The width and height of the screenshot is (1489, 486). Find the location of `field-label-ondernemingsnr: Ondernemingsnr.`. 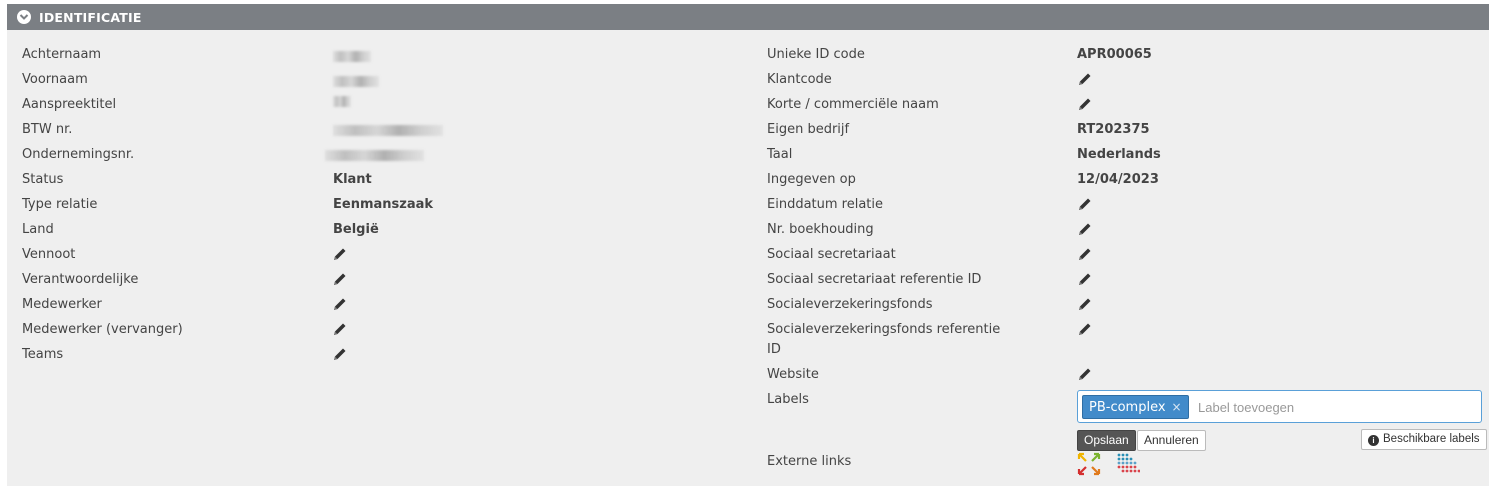

field-label-ondernemingsnr: Ondernemingsnr. is located at coordinates (78, 154).